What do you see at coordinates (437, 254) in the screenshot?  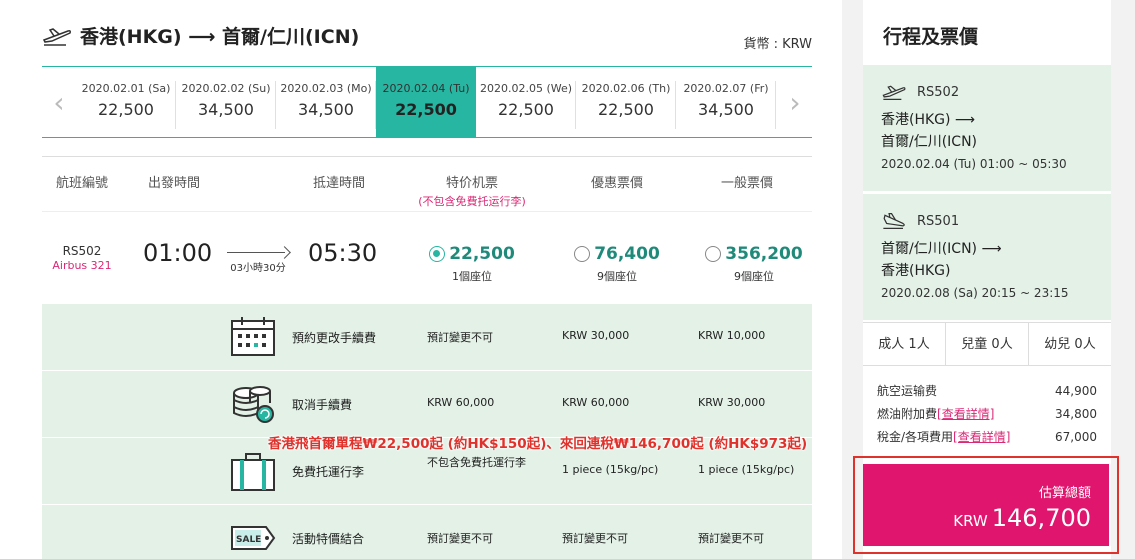 I see `radio-selected` at bounding box center [437, 254].